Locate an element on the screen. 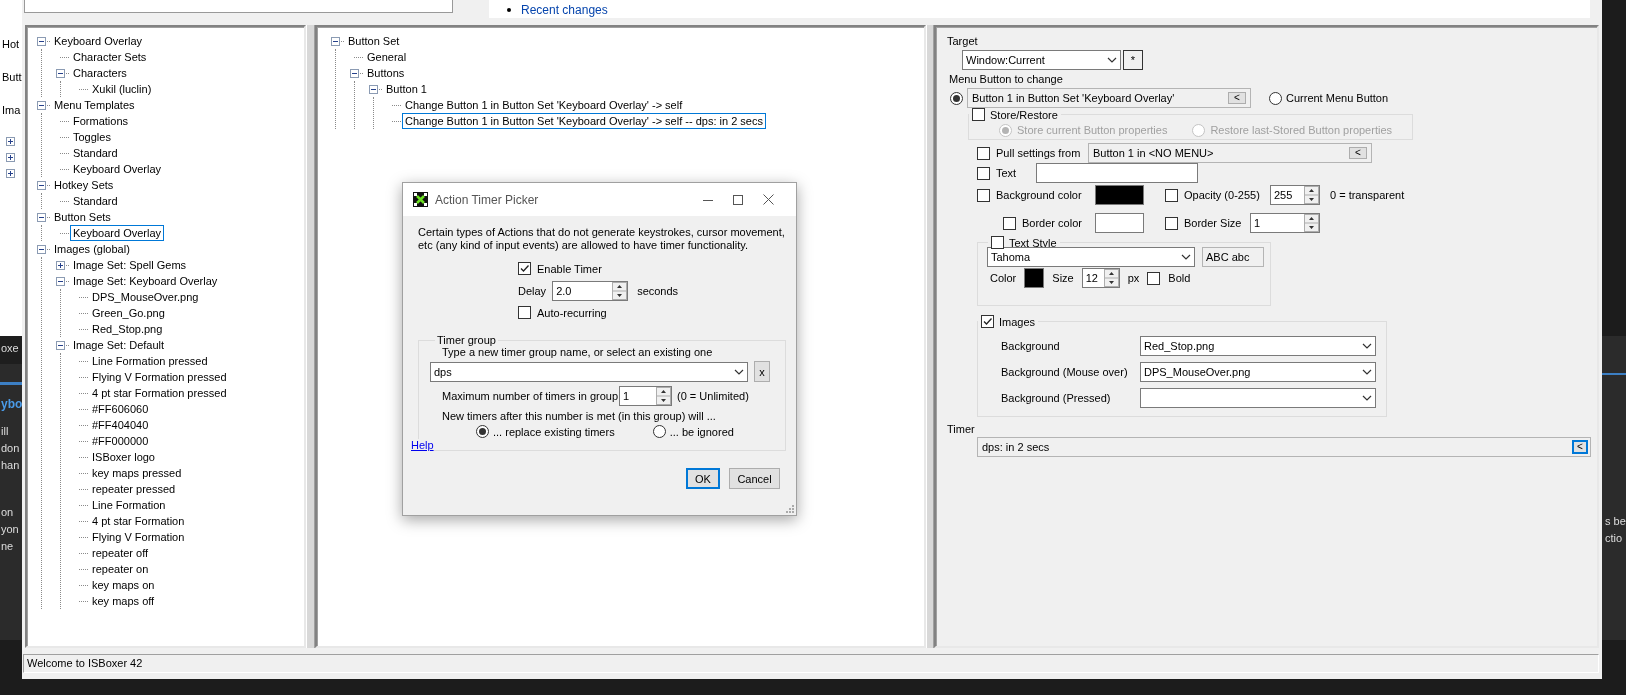  tree-item: 4 pt star Formation is located at coordinates (138, 521).